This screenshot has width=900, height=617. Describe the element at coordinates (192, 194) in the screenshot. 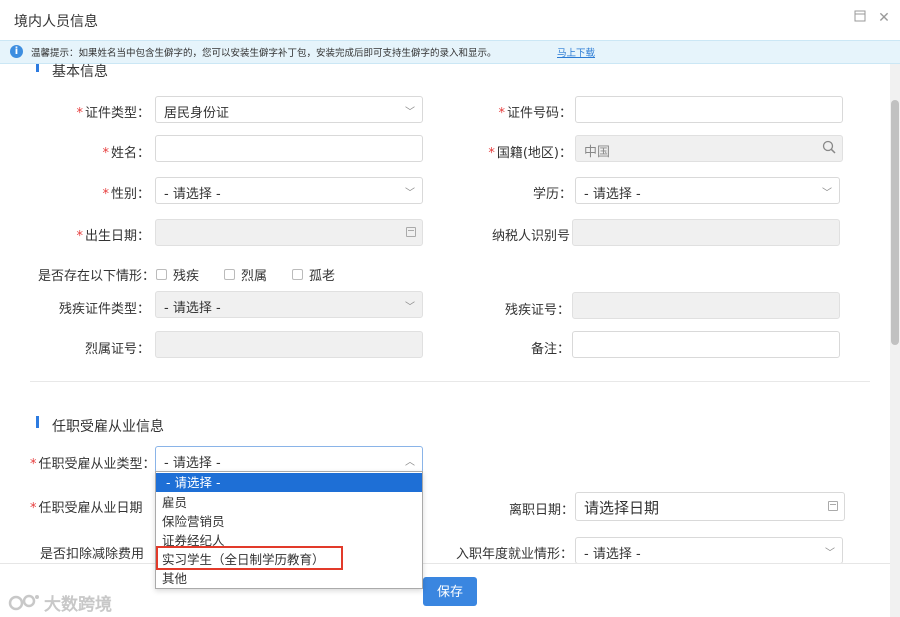

I see `gender-value: - 请选择 -` at that location.